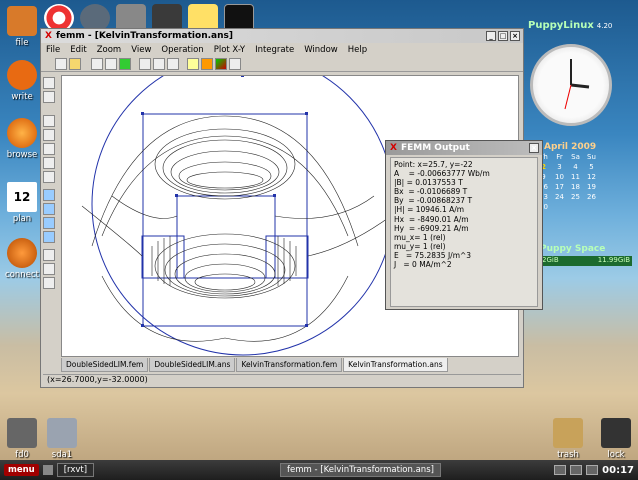 This screenshot has width=638, height=480. I want to click on pointer-icon, so click(235, 63).